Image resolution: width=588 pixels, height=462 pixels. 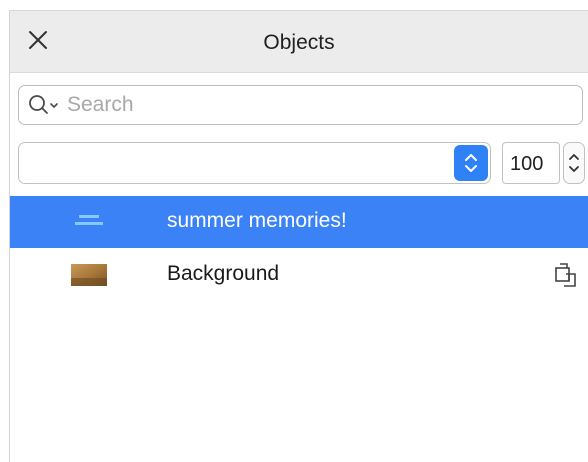 What do you see at coordinates (566, 274) in the screenshot?
I see `lock-icon` at bounding box center [566, 274].